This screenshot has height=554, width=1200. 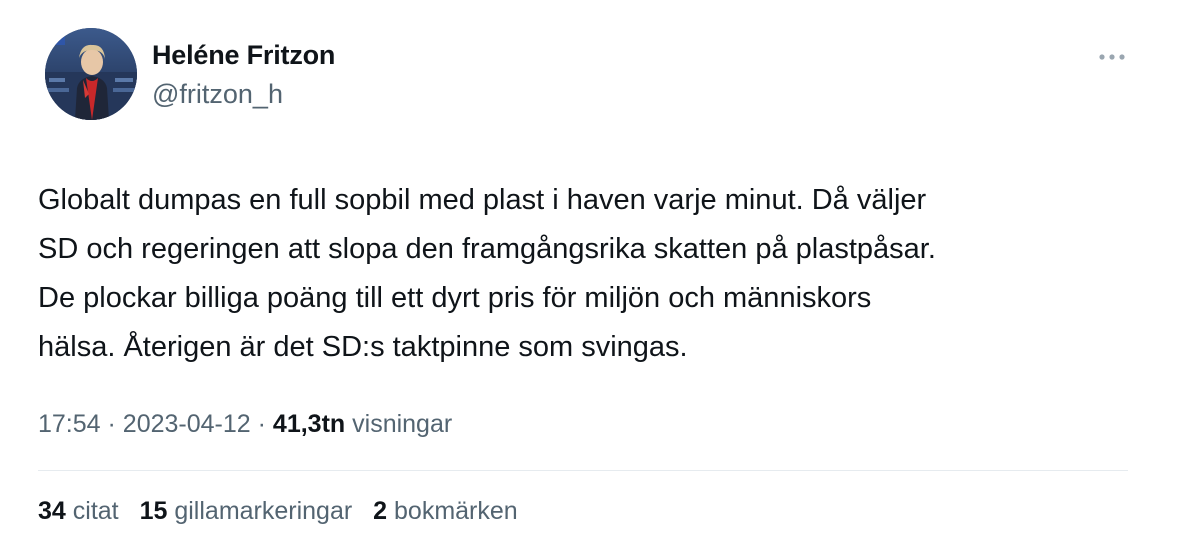 I want to click on engagement-stats: 34 citat 15 gillamarkeringar 2 bokmärken, so click(x=285, y=511).